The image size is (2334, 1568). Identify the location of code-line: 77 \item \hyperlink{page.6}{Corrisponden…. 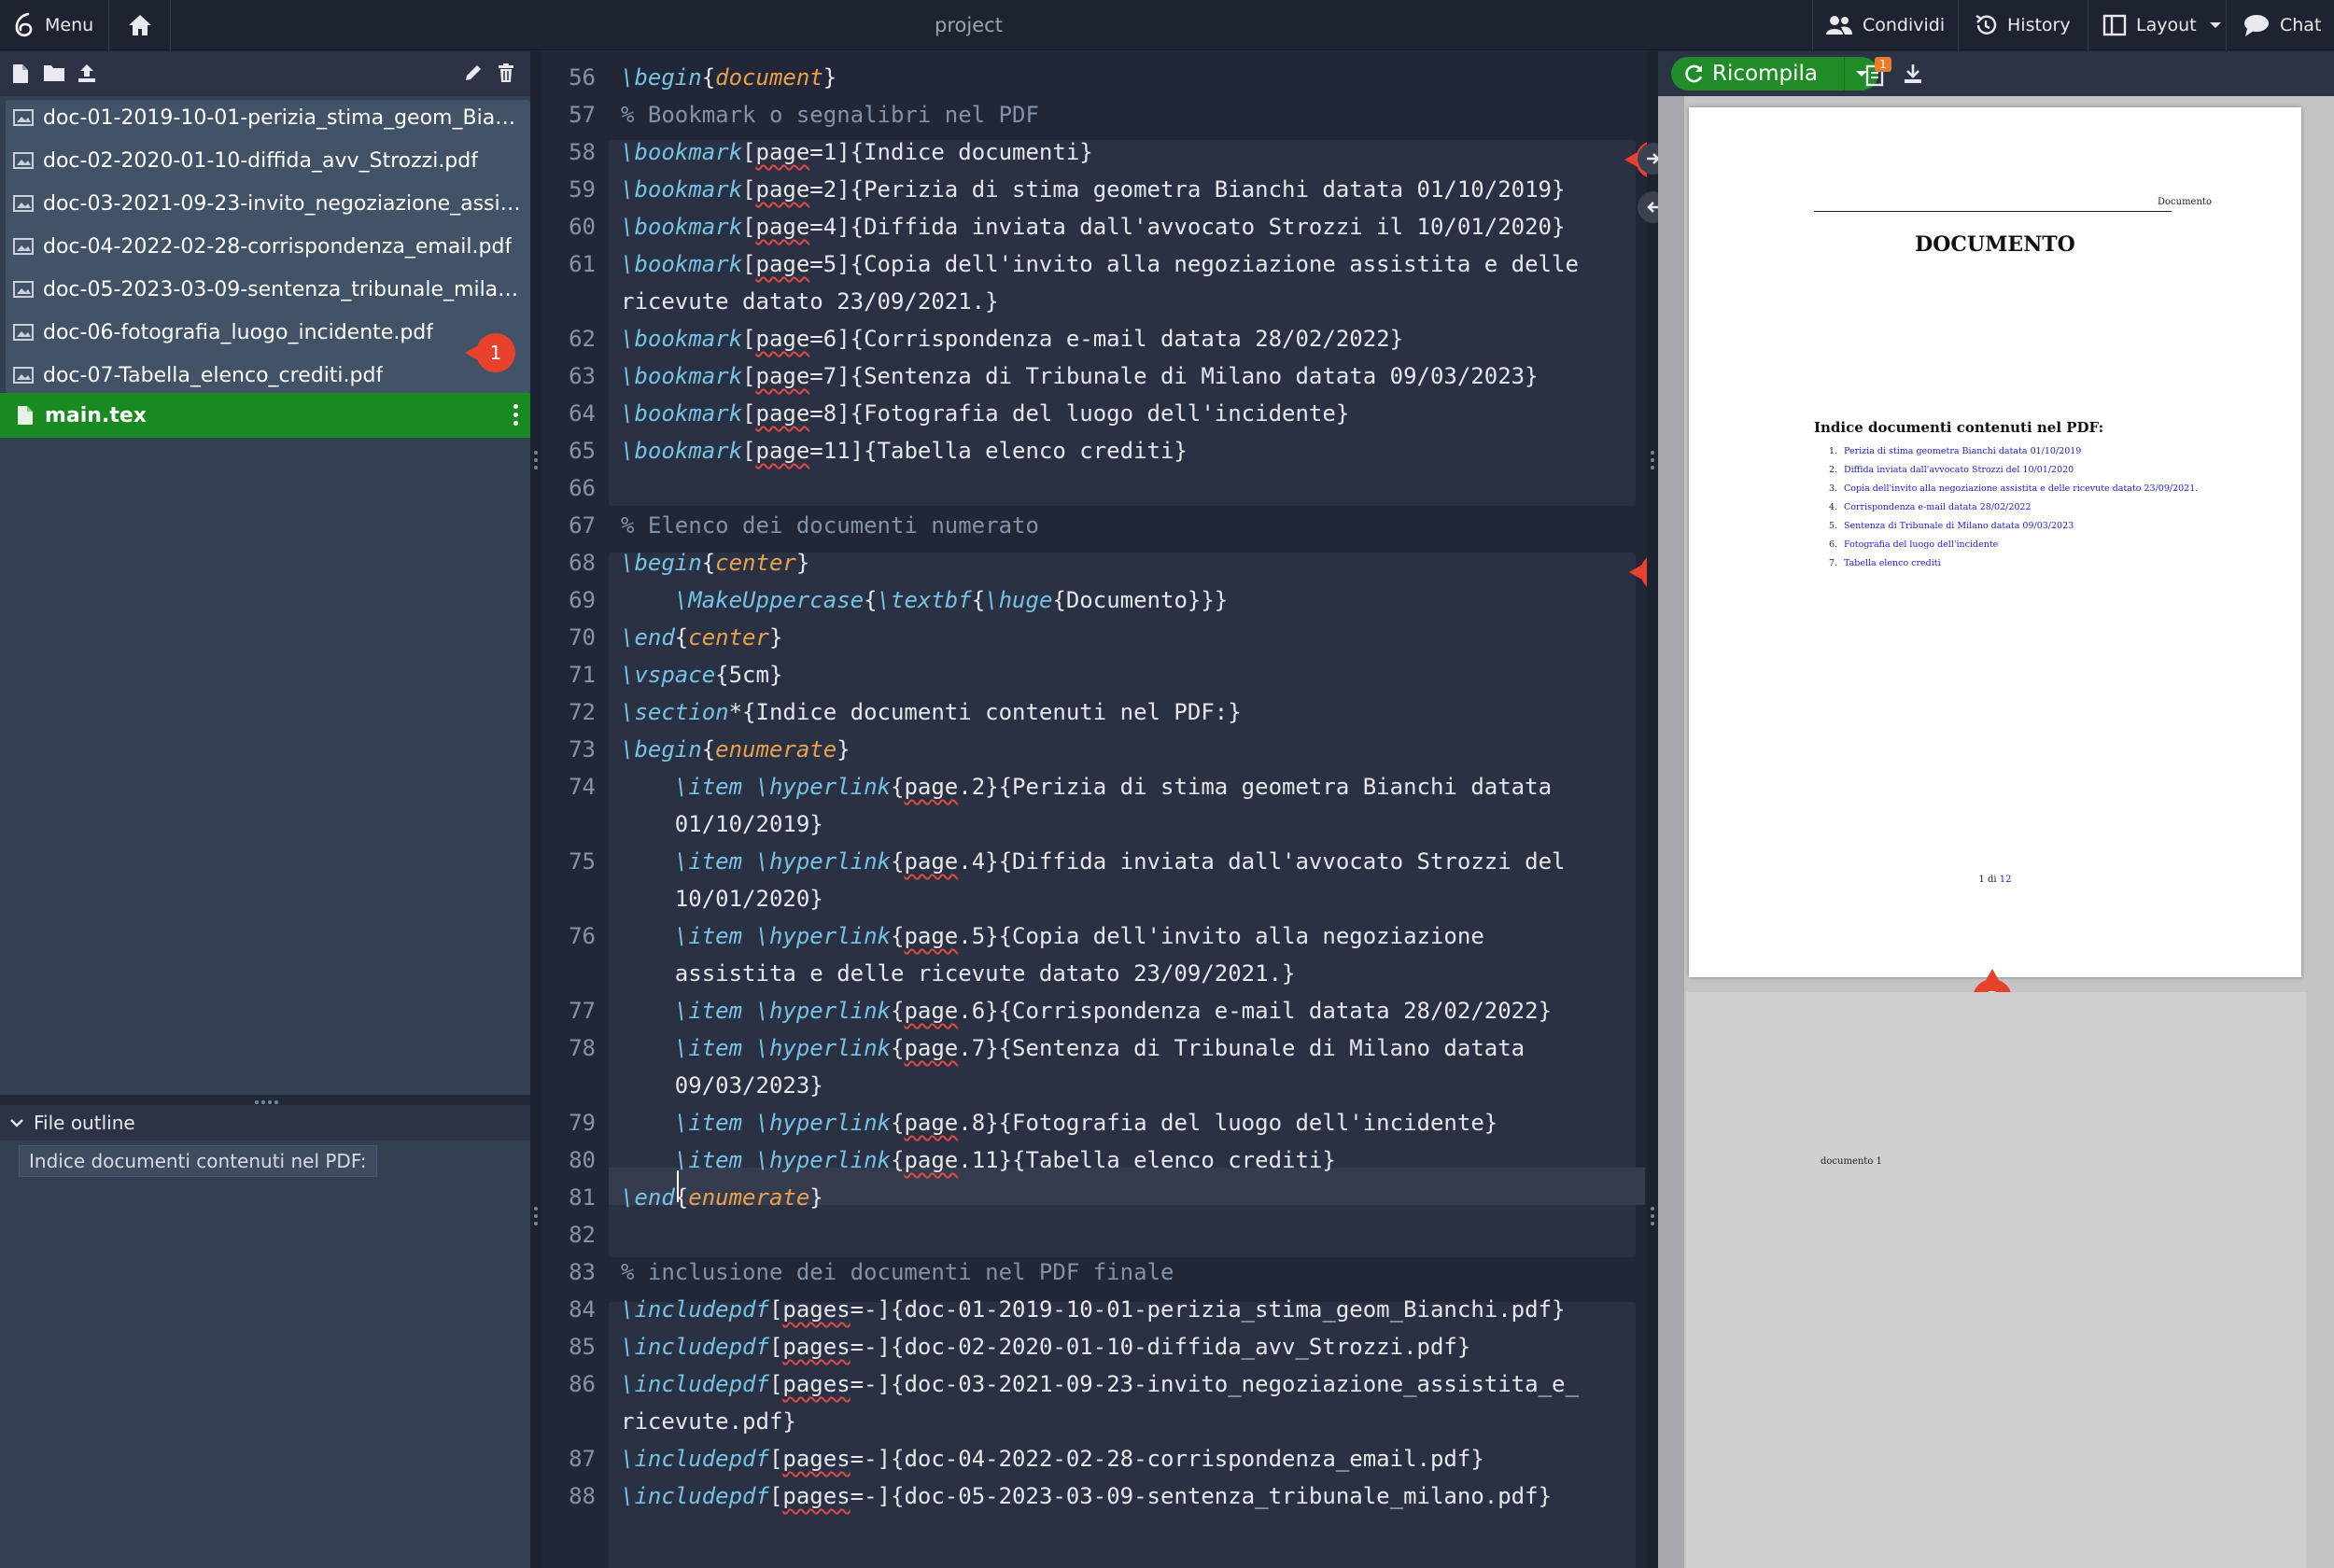
(1099, 1010).